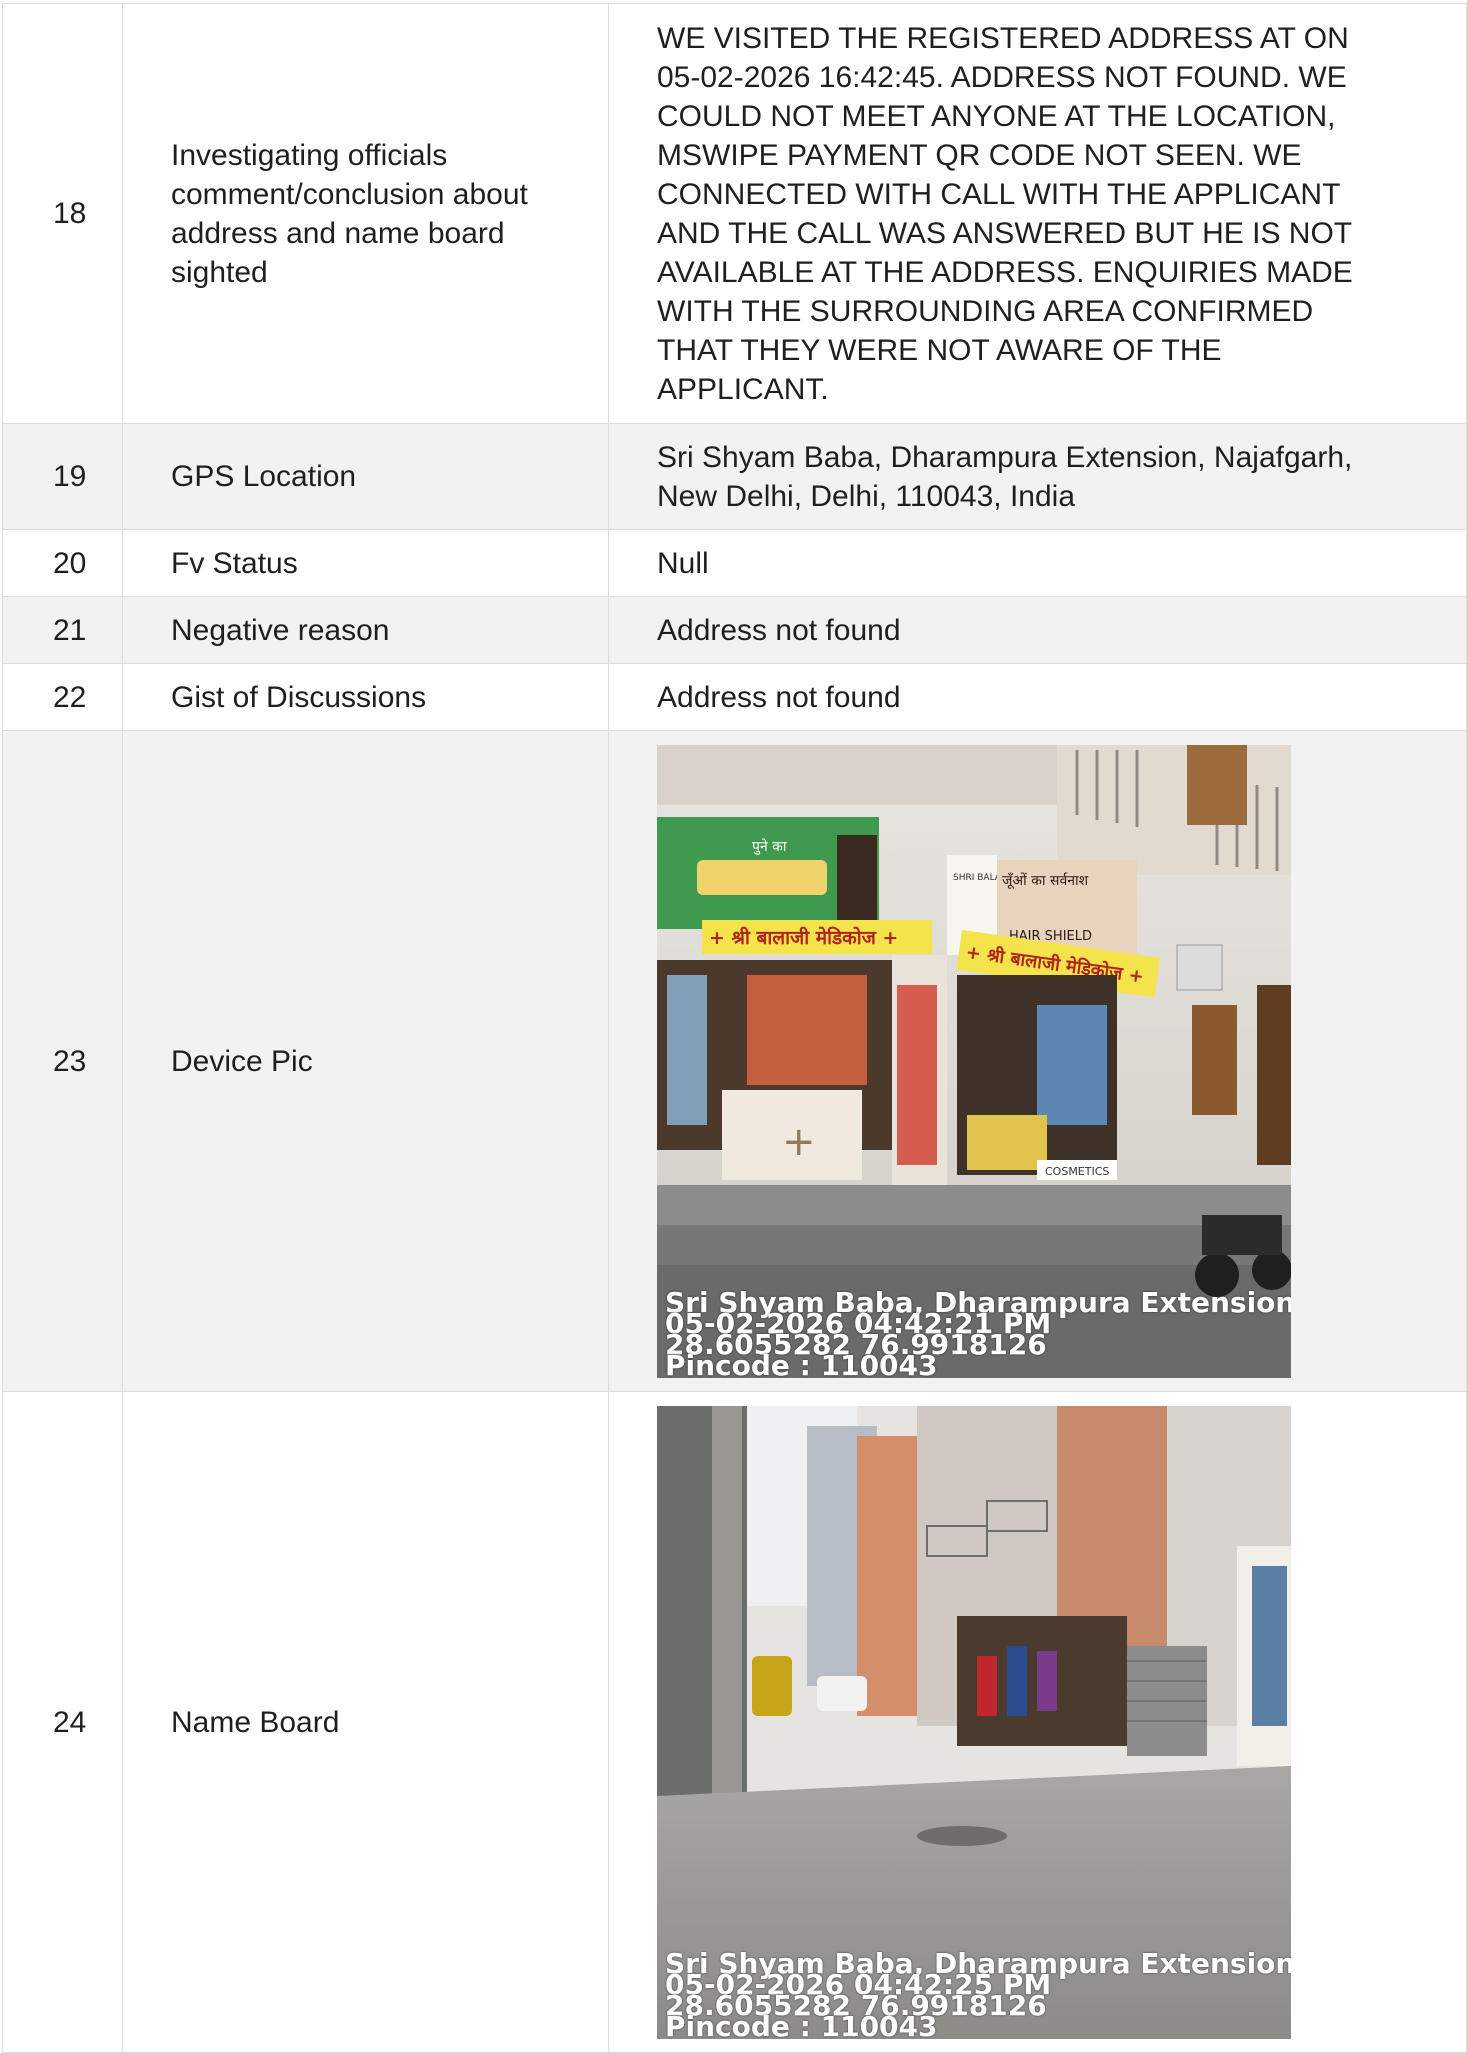 This screenshot has height=2053, width=1467. I want to click on row-number: 22, so click(62, 697).